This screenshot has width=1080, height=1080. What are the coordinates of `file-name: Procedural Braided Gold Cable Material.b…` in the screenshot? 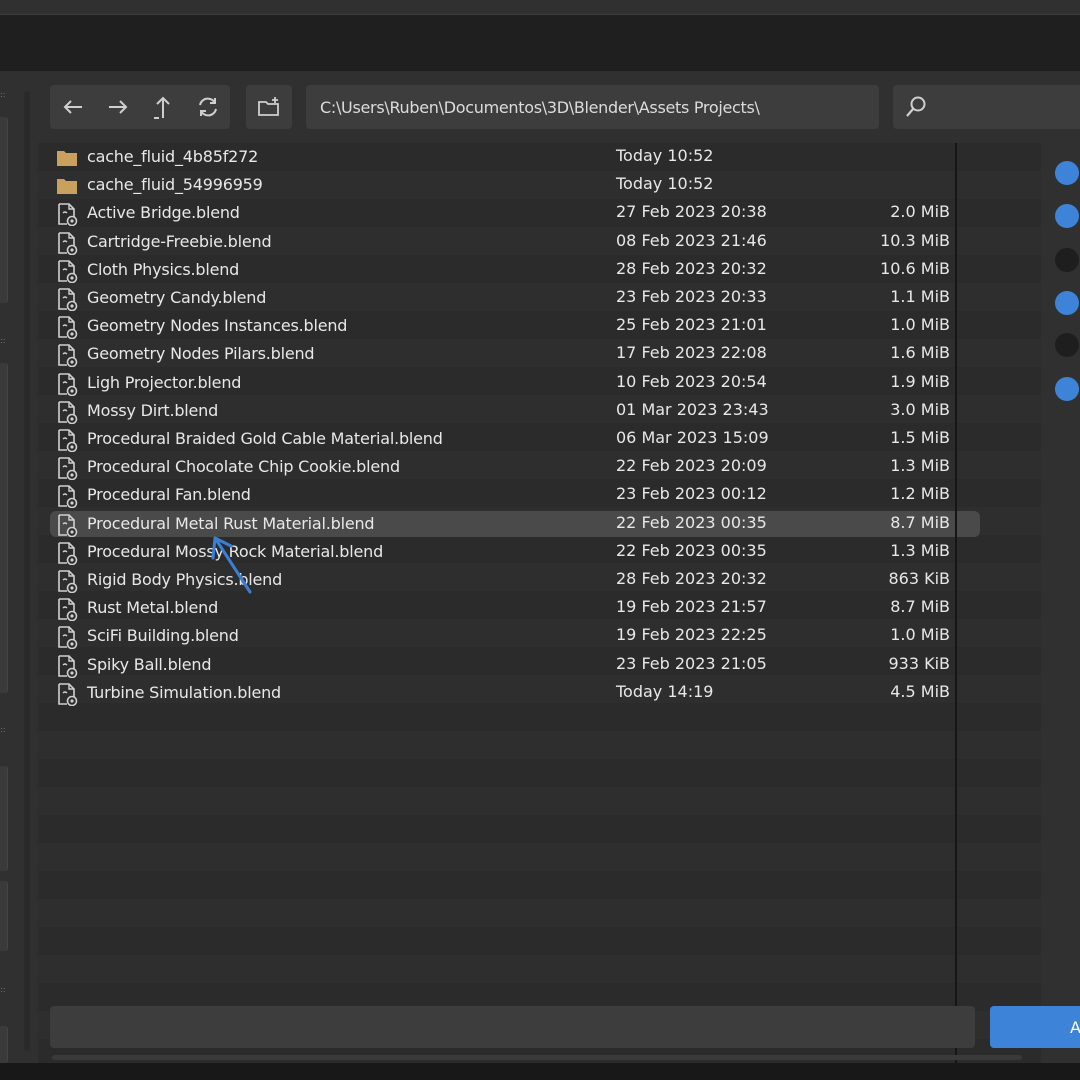 It's located at (265, 438).